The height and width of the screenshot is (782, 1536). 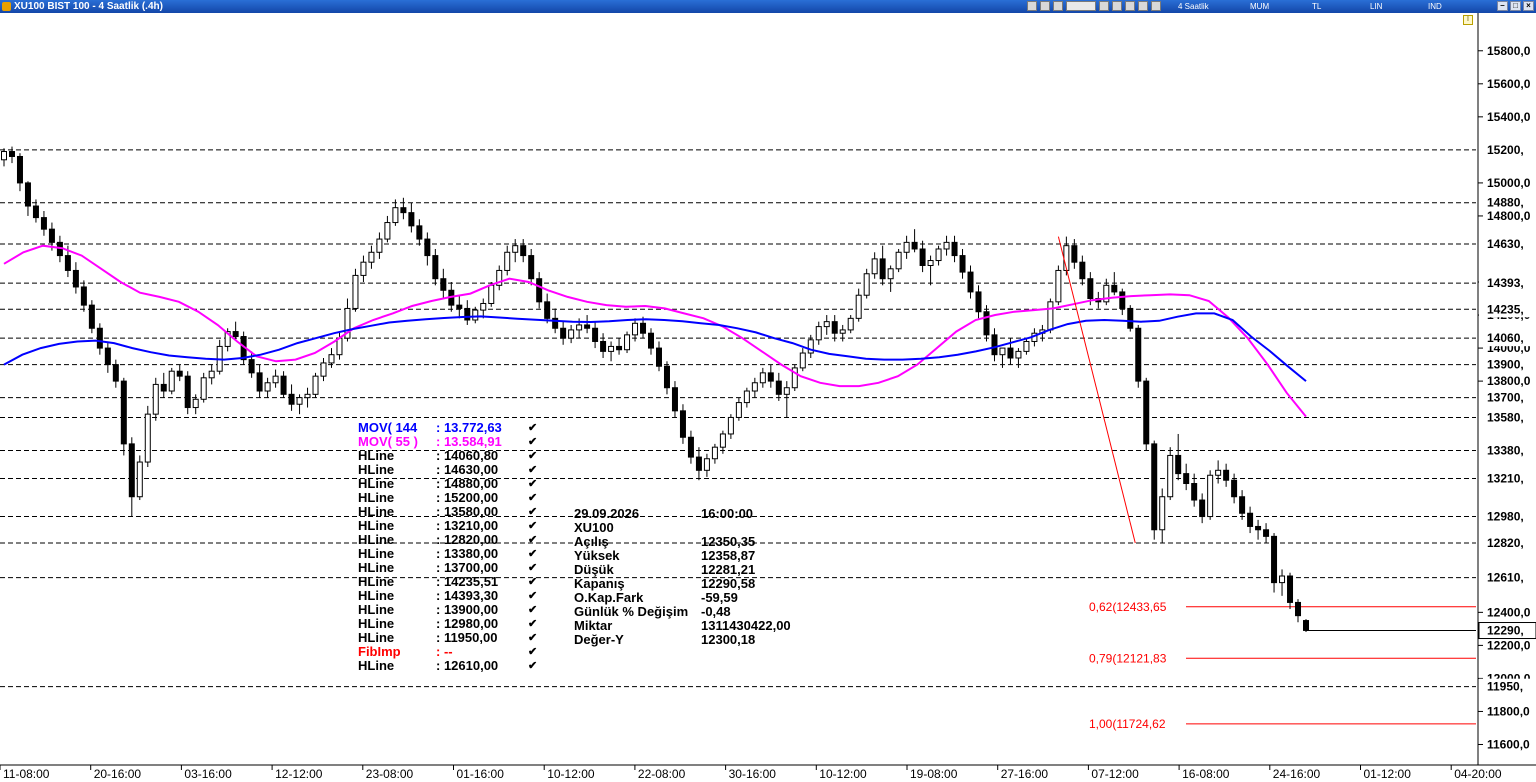 I want to click on y-axis-tick-label: 15000,0, so click(x=1509, y=183).